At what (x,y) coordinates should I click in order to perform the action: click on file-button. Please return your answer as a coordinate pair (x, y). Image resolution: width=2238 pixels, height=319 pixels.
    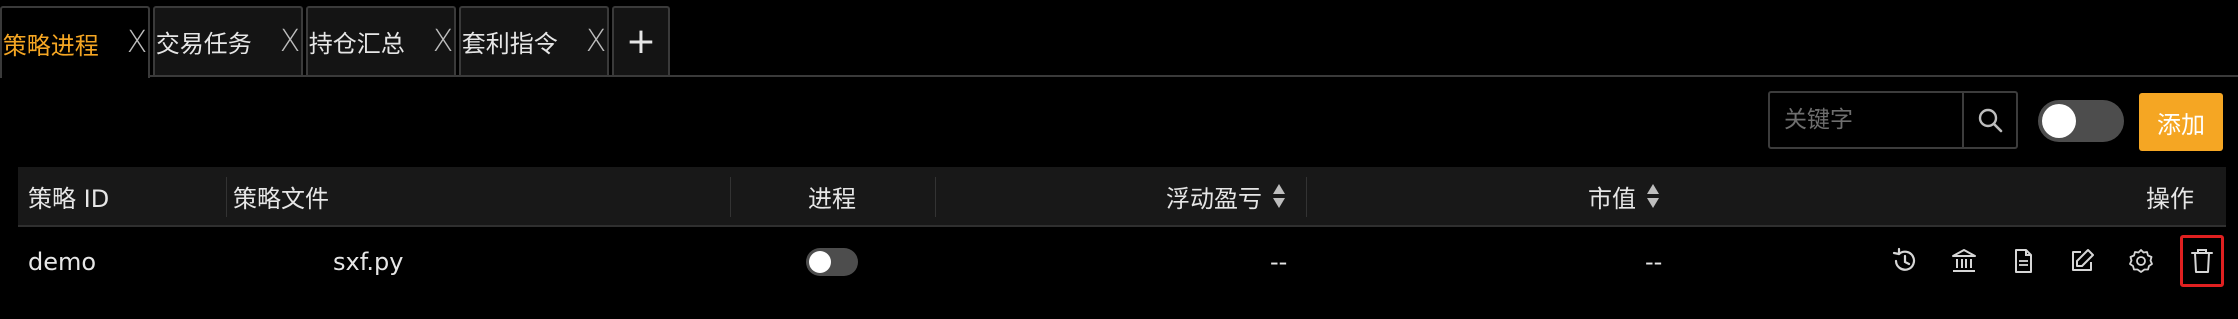
    Looking at the image, I should click on (2023, 261).